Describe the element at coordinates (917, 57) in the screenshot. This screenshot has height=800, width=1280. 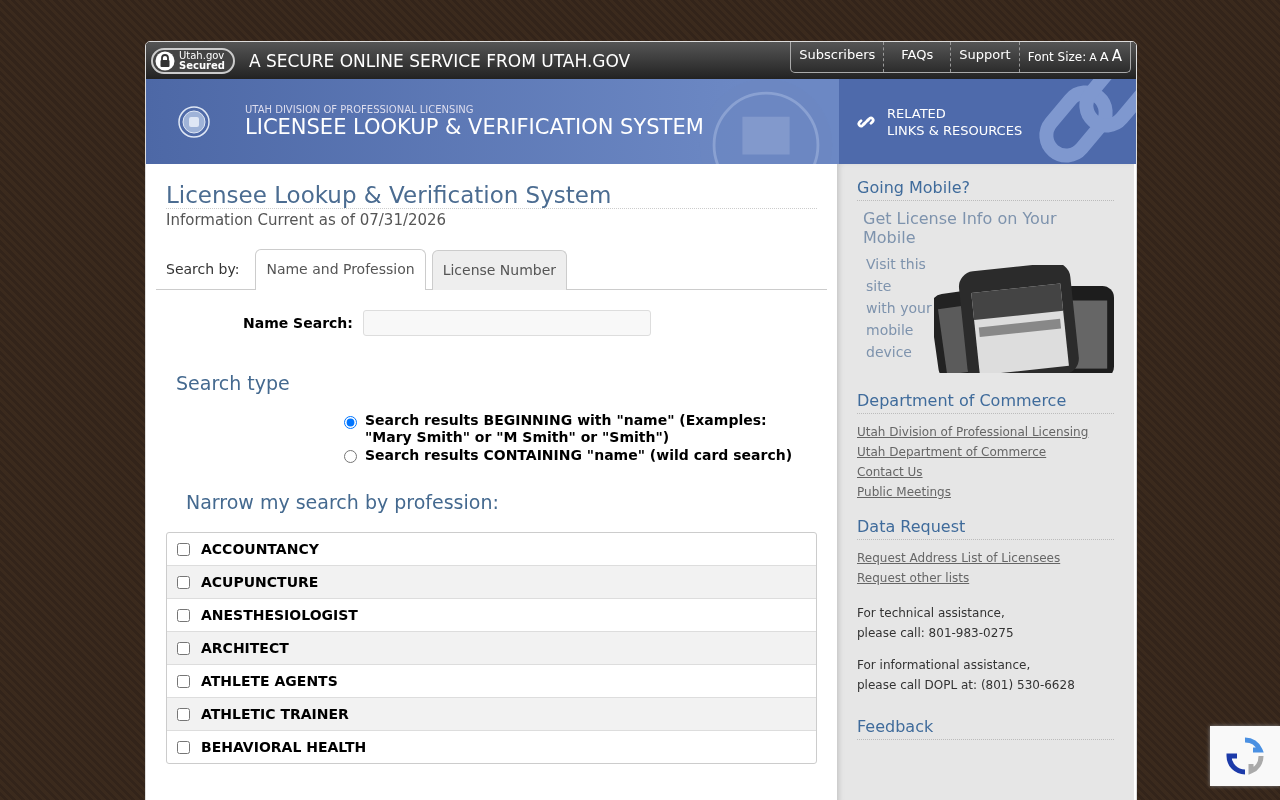
I see `top-link: FAQs` at that location.